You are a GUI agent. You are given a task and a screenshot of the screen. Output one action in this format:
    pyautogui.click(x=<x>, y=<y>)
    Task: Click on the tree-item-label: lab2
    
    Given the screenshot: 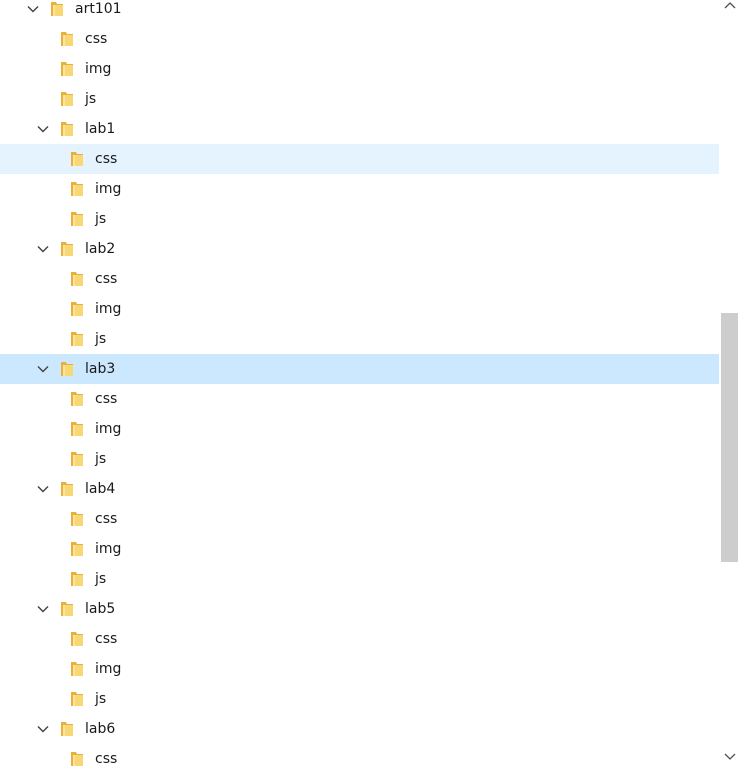 What is the action you would take?
    pyautogui.click(x=100, y=249)
    